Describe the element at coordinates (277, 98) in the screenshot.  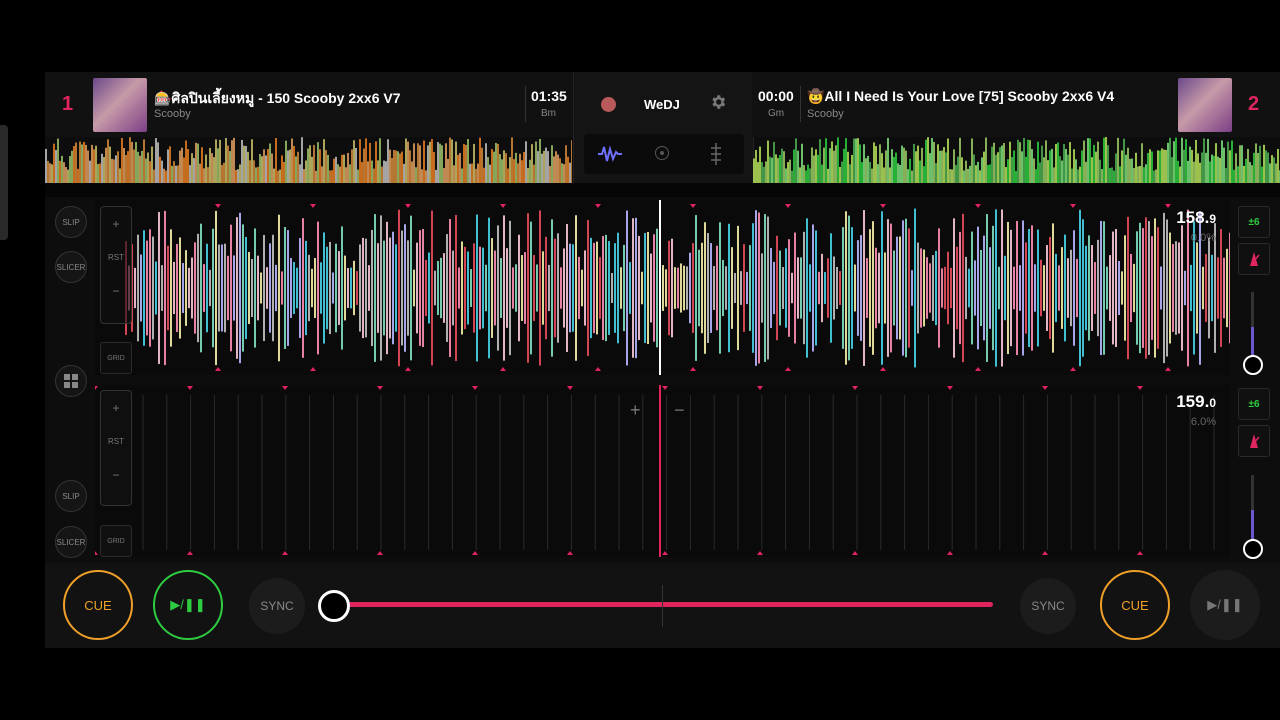
I see `deck1-track-title: 🎰ศิลปินเลี้ยงหมู - 150 Scooby 2xx6 V7` at that location.